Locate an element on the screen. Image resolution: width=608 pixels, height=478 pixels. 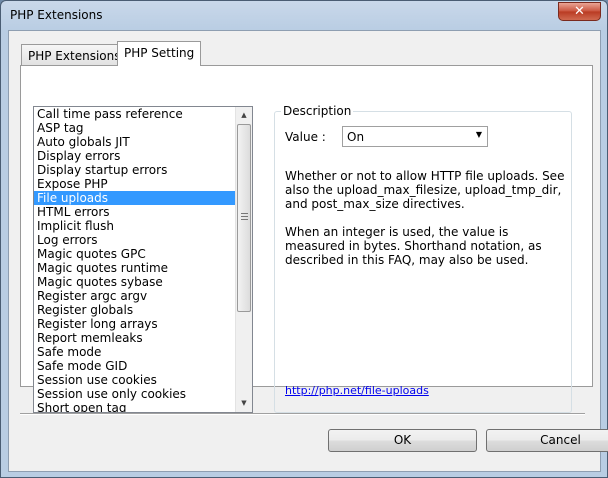
description-legend: Description is located at coordinates (317, 111).